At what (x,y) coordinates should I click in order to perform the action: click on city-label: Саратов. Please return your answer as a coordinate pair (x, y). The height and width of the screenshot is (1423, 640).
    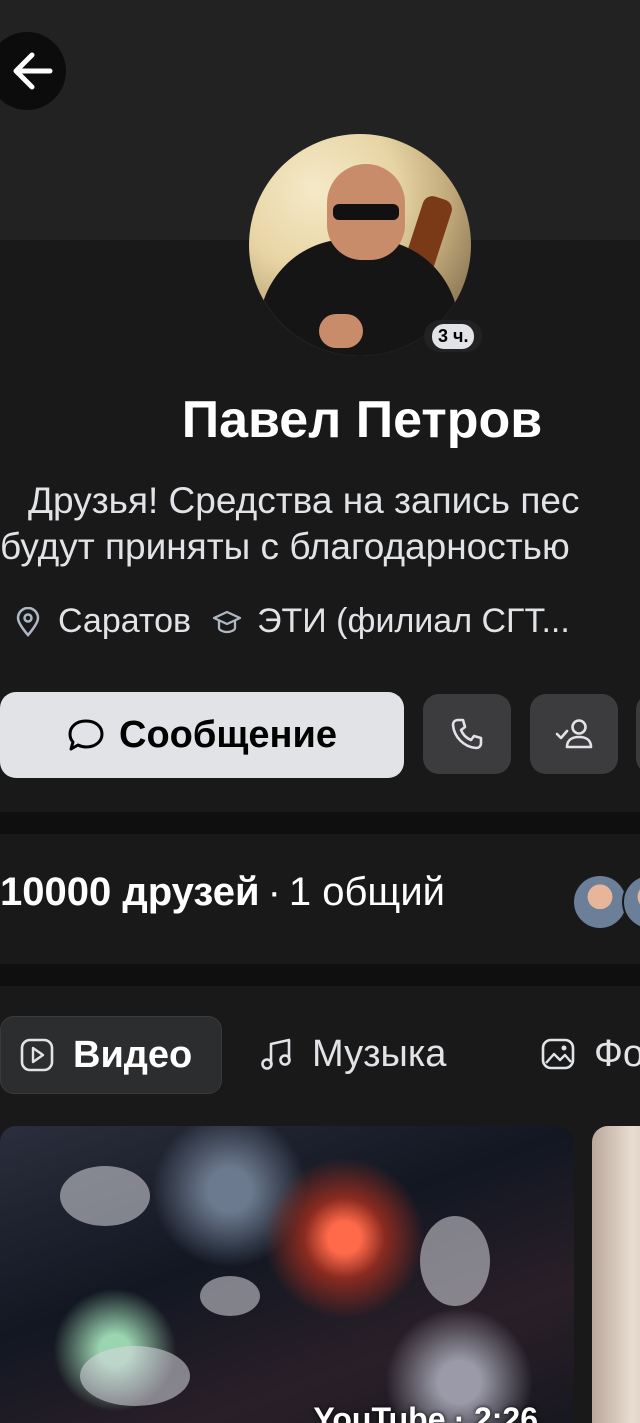
    Looking at the image, I should click on (125, 621).